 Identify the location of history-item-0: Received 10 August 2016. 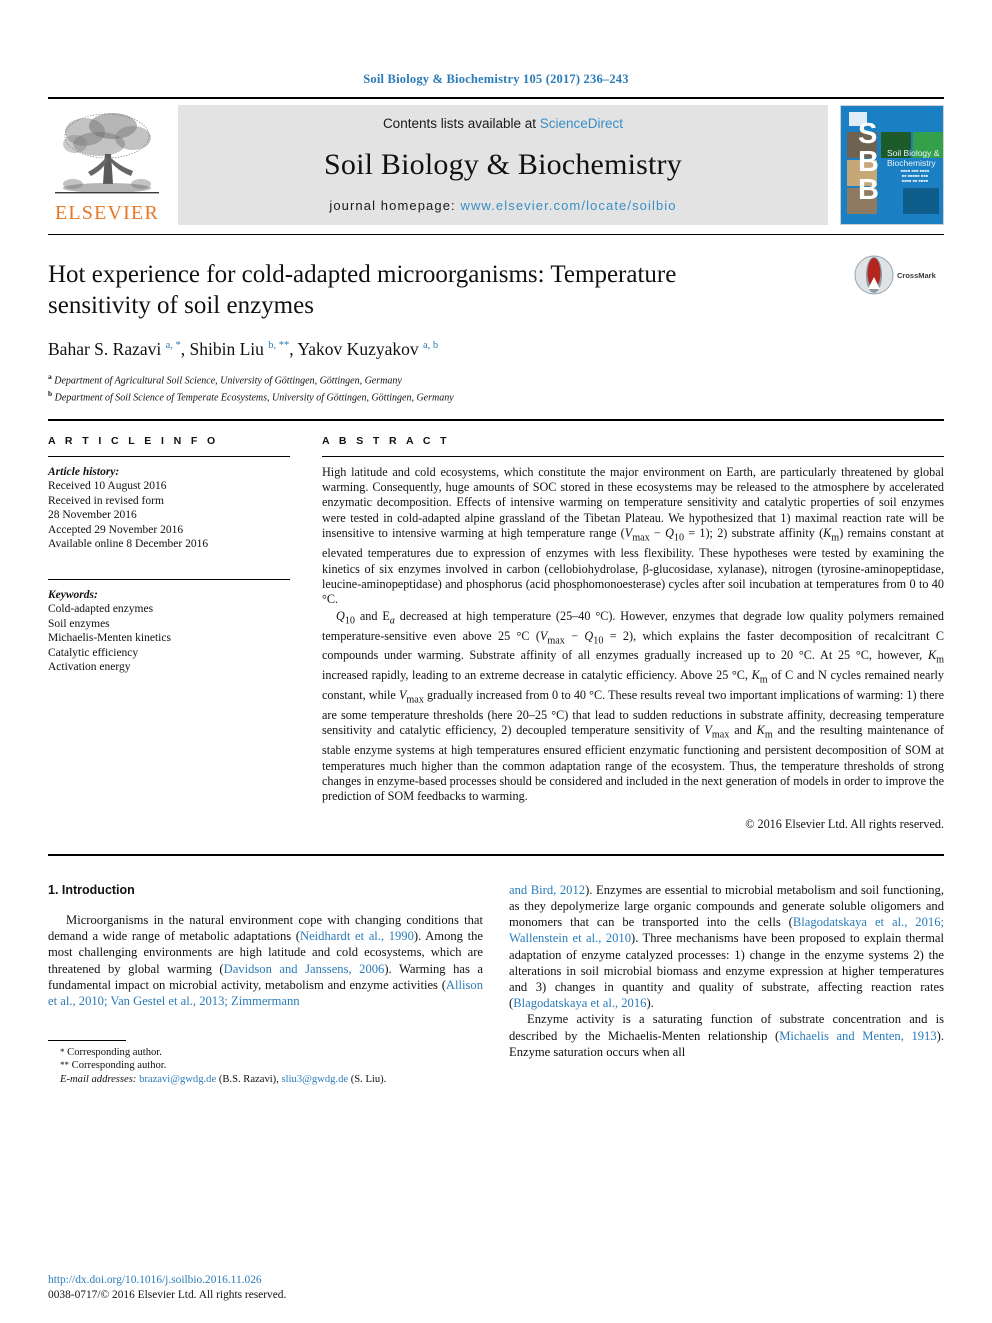
(107, 486).